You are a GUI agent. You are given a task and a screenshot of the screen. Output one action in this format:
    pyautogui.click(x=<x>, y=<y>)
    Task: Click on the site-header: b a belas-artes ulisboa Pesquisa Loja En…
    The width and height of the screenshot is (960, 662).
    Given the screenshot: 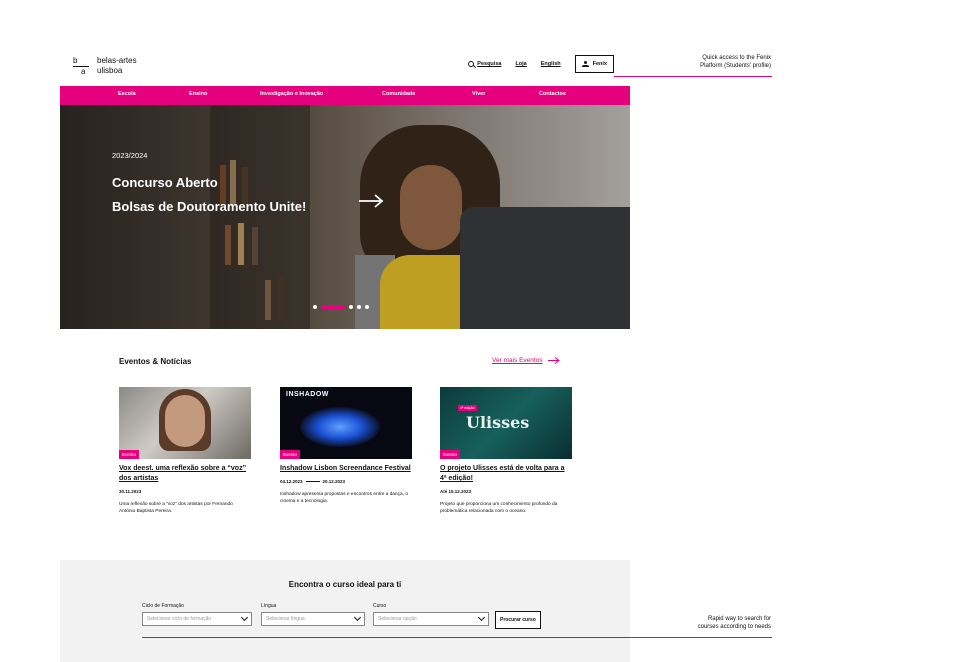 What is the action you would take?
    pyautogui.click(x=345, y=64)
    